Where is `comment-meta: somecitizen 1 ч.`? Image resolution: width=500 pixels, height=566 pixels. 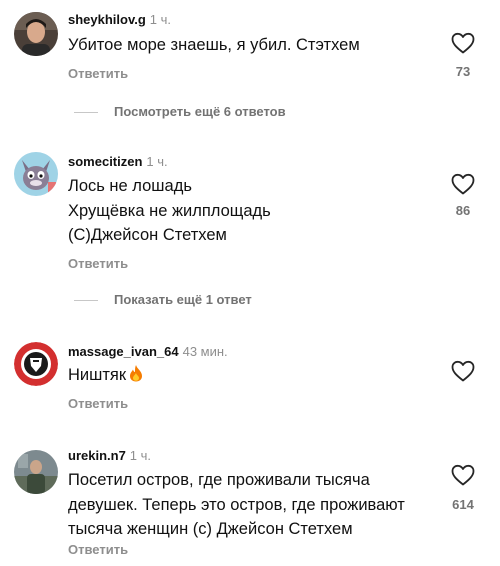
comment-meta: somecitizen 1 ч. is located at coordinates (118, 161).